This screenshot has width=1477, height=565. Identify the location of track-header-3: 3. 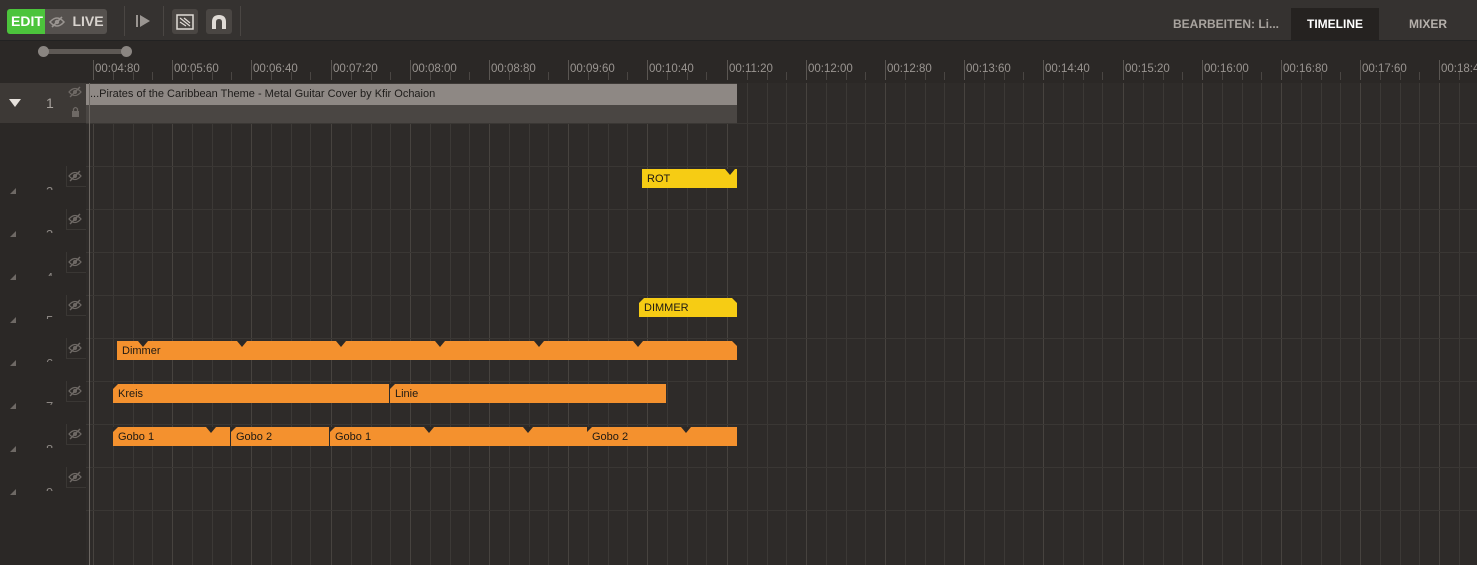
(43, 230).